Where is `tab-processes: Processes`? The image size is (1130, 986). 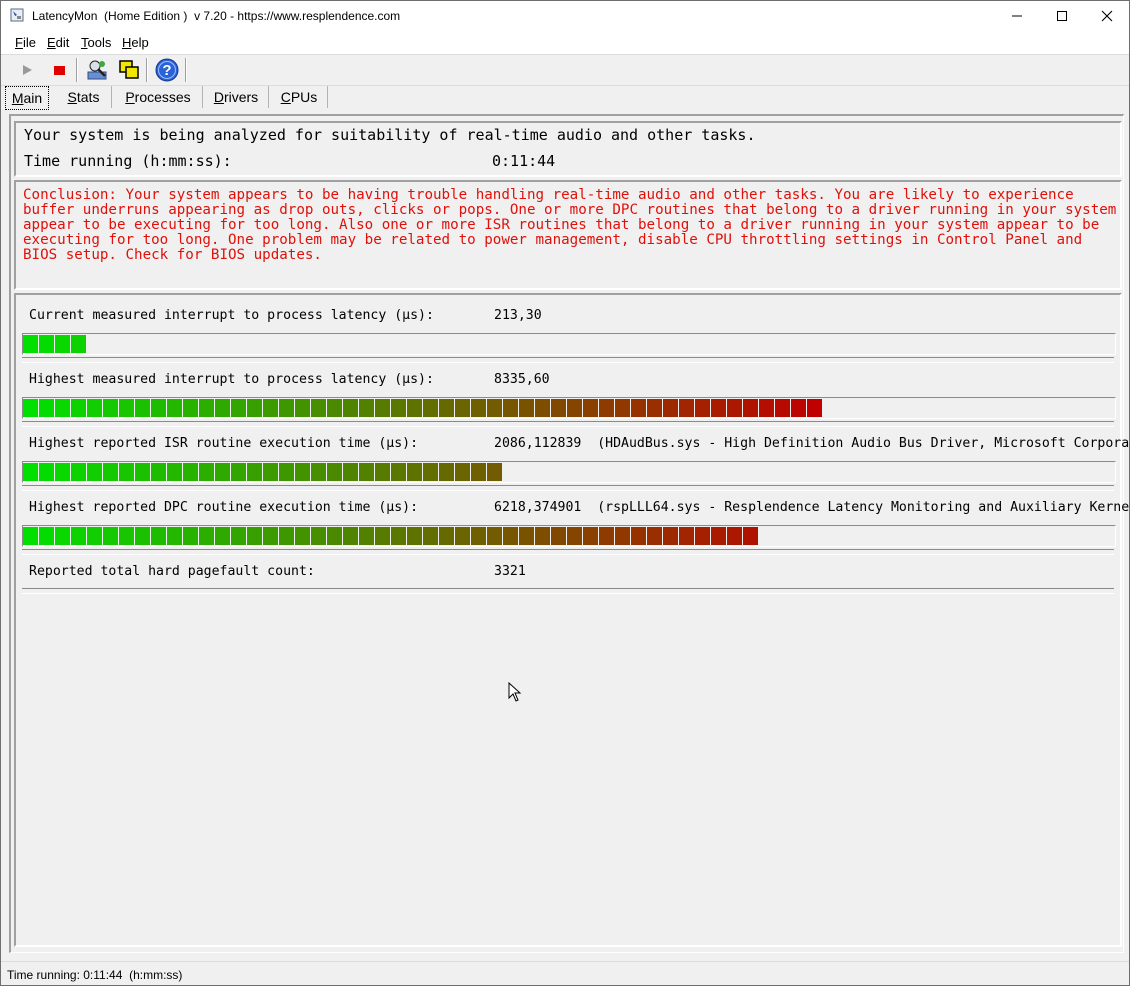
tab-processes: Processes is located at coordinates (158, 97).